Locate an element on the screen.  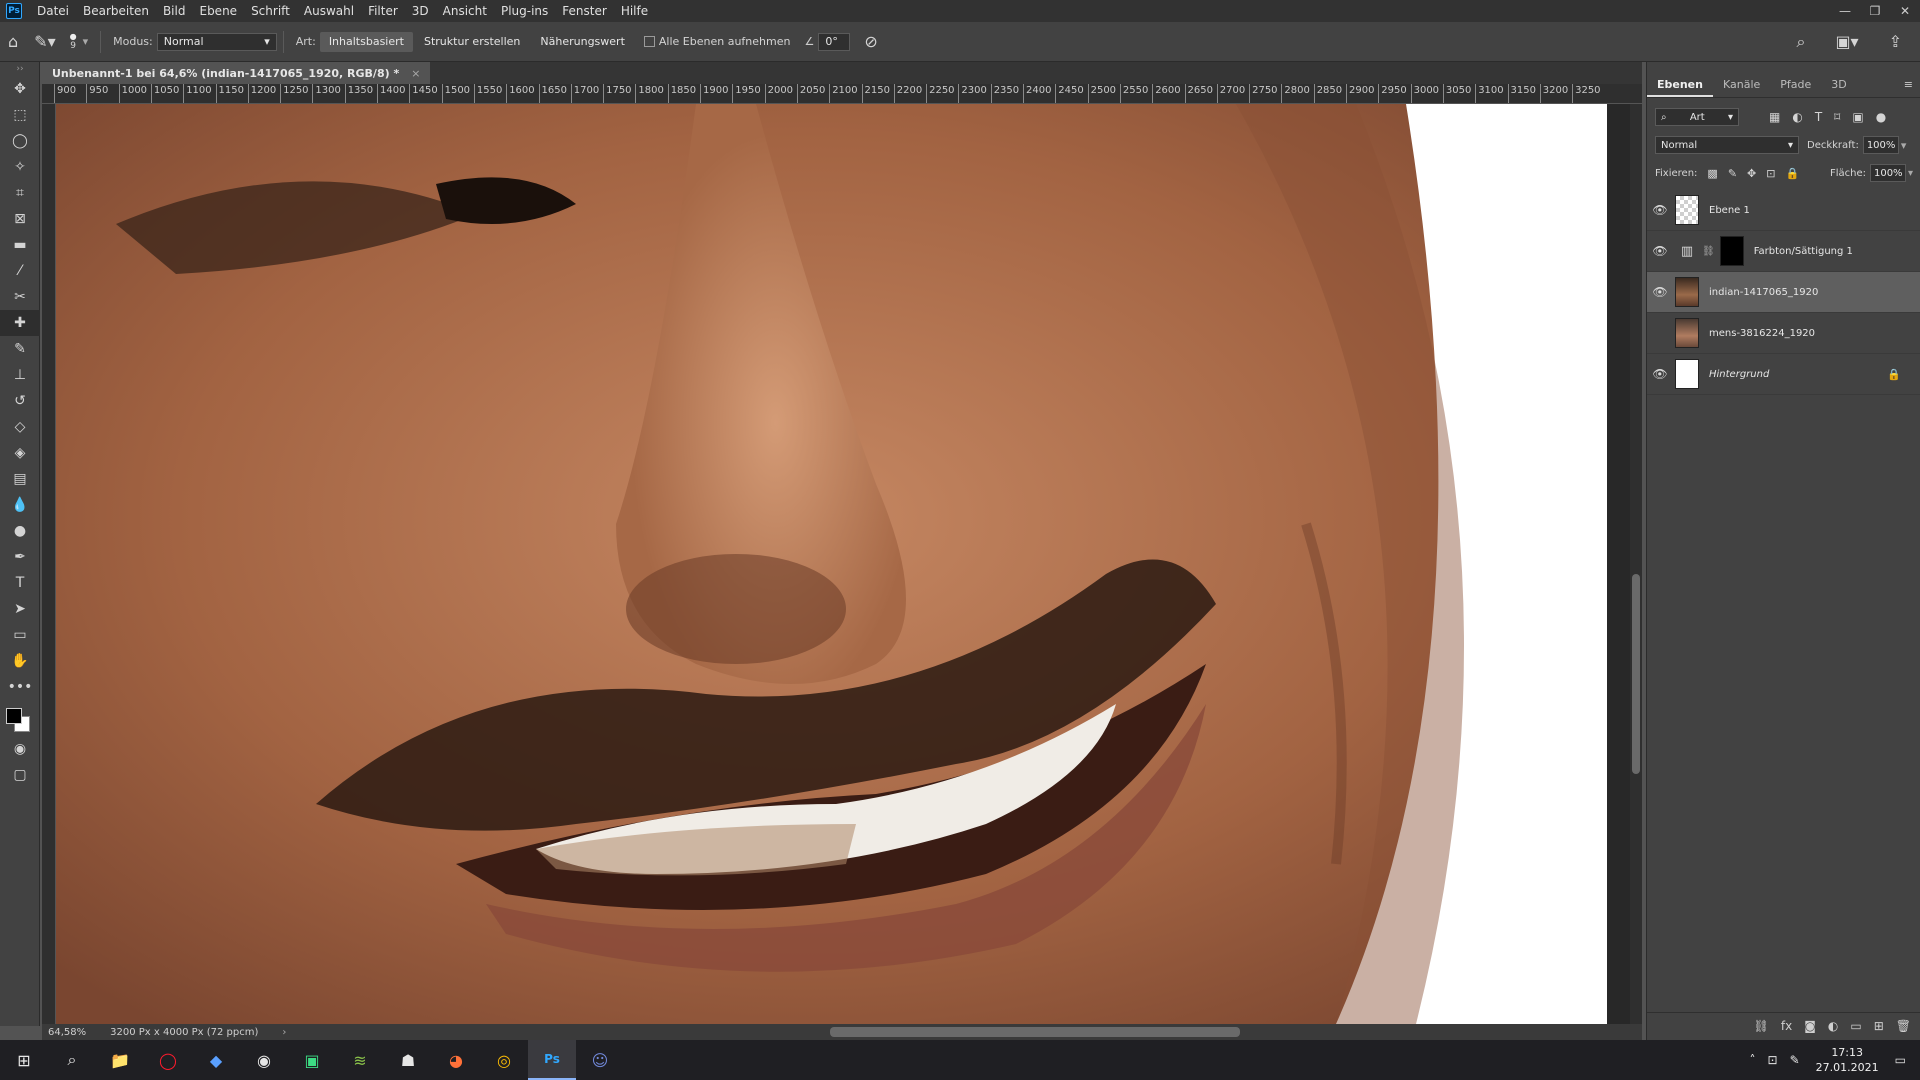
tab-paths: Pfade is located at coordinates (1795, 85).